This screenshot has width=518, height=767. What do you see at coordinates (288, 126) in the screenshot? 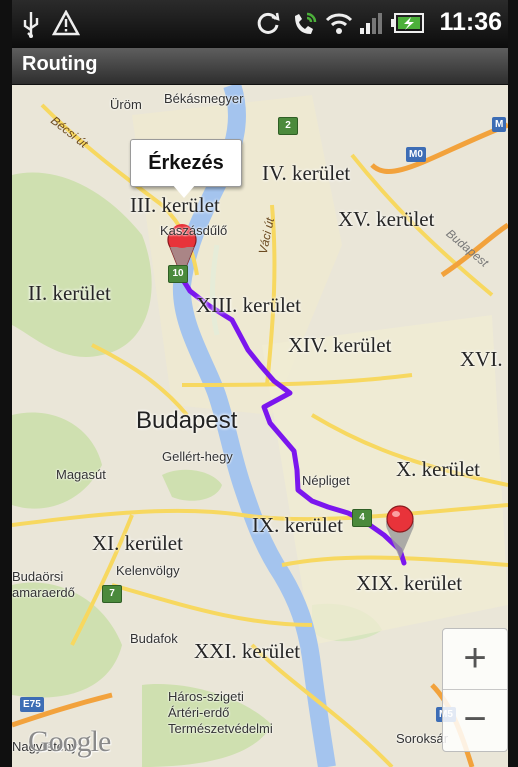
I see `road-shield: 2` at bounding box center [288, 126].